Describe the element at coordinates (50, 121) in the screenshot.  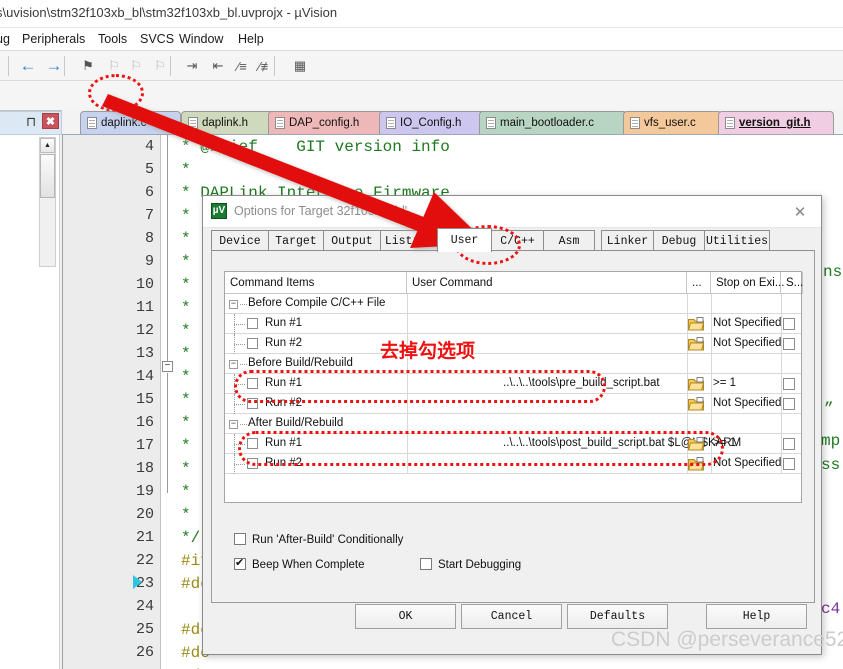
I see `close-icon: ✖` at that location.